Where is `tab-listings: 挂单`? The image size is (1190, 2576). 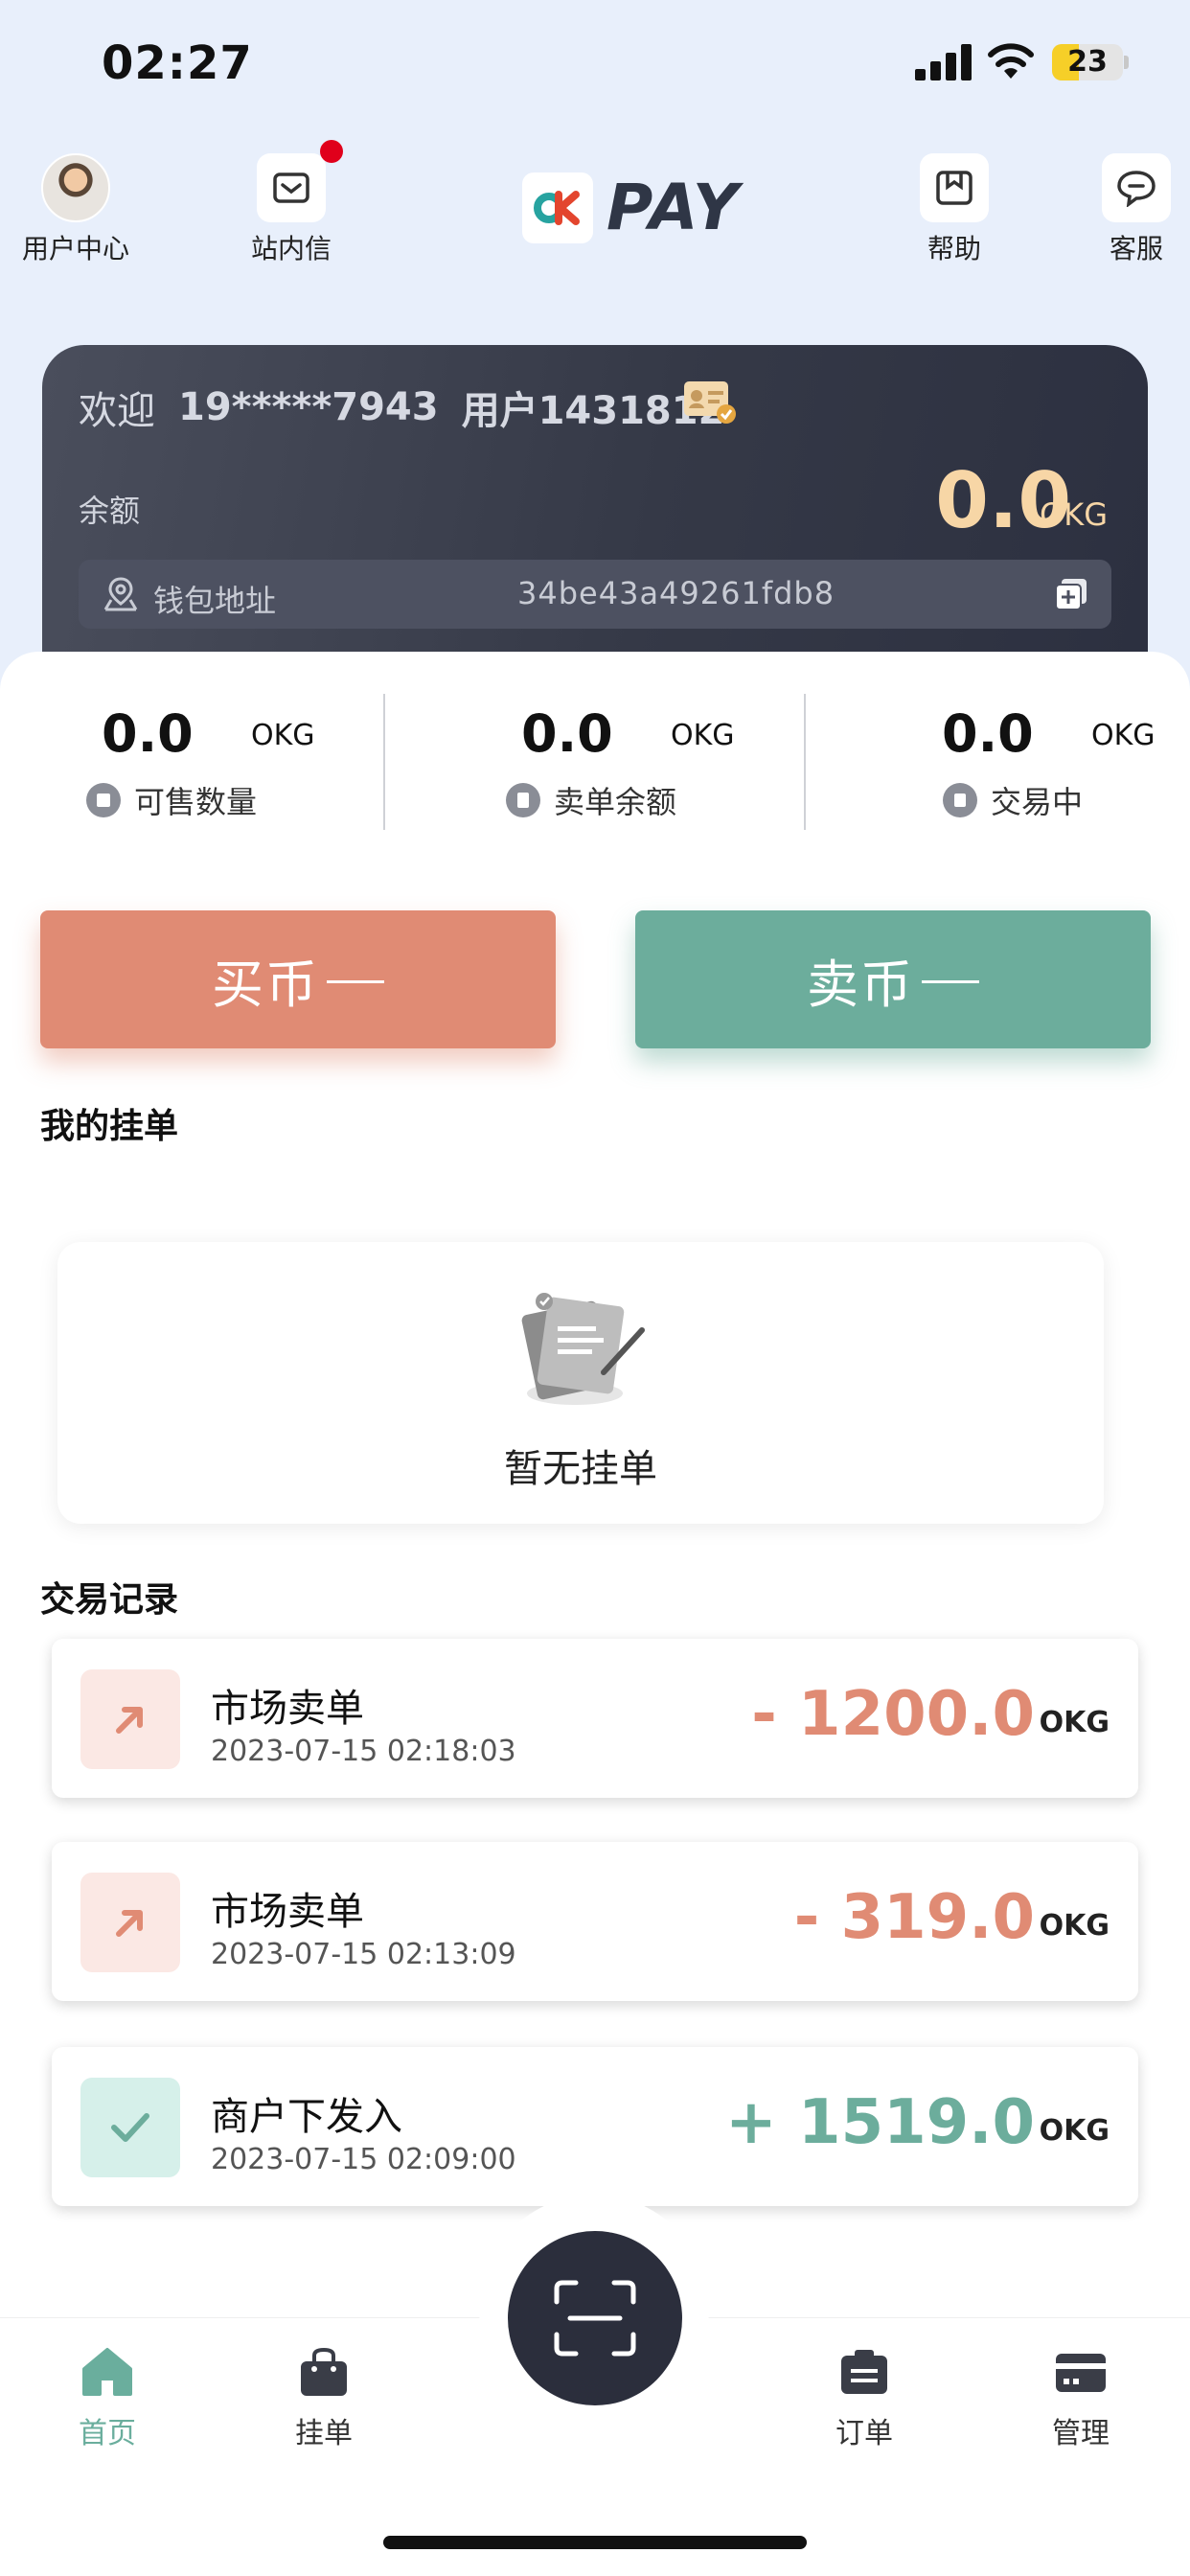 tab-listings: 挂单 is located at coordinates (324, 2398).